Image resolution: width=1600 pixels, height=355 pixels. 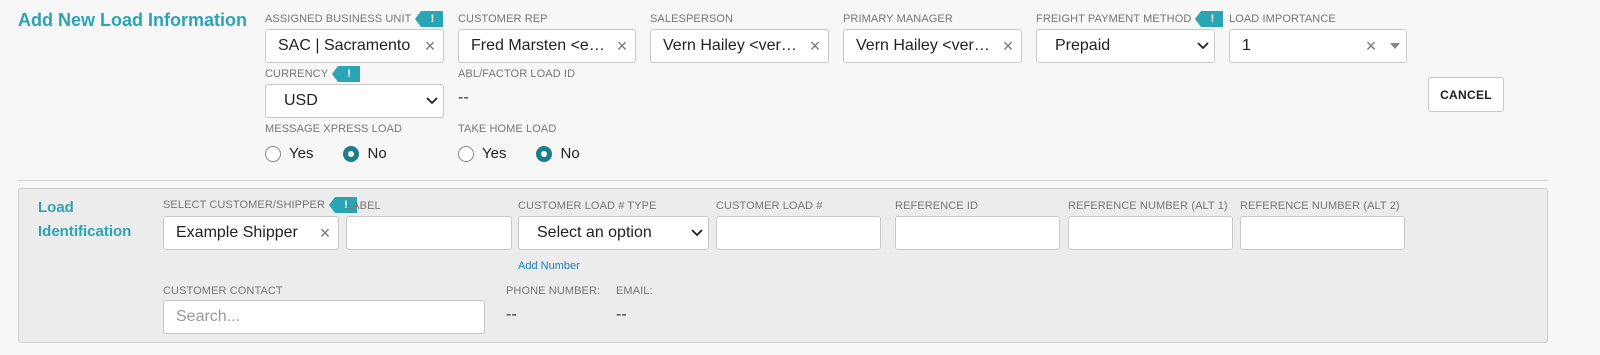 What do you see at coordinates (587, 206) in the screenshot?
I see `customer-load-type-label: CUSTOMER LOAD # TYPE` at bounding box center [587, 206].